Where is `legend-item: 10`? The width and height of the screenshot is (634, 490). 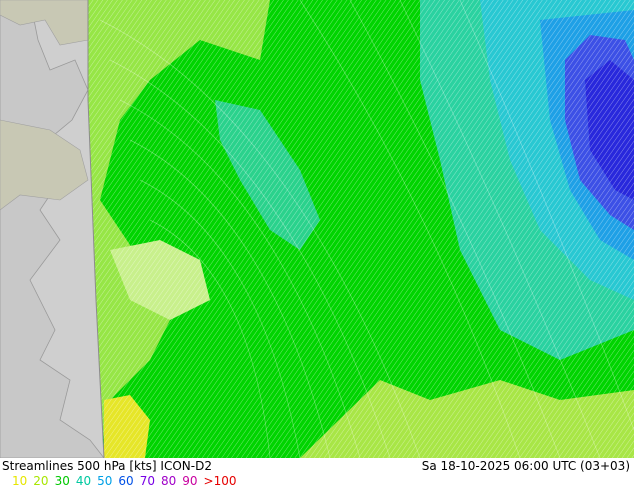
legend-item: 10 is located at coordinates (20, 481).